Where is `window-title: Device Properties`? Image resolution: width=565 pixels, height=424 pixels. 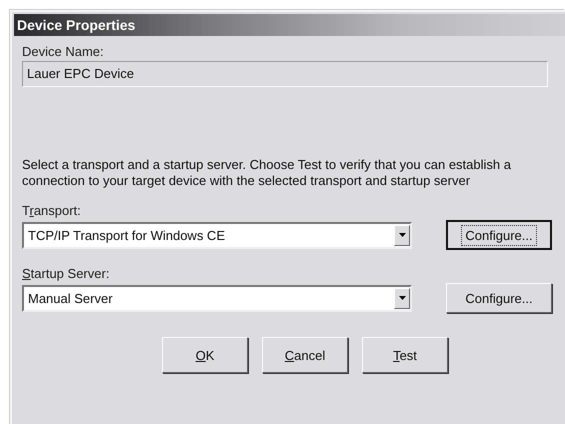 window-title: Device Properties is located at coordinates (76, 25).